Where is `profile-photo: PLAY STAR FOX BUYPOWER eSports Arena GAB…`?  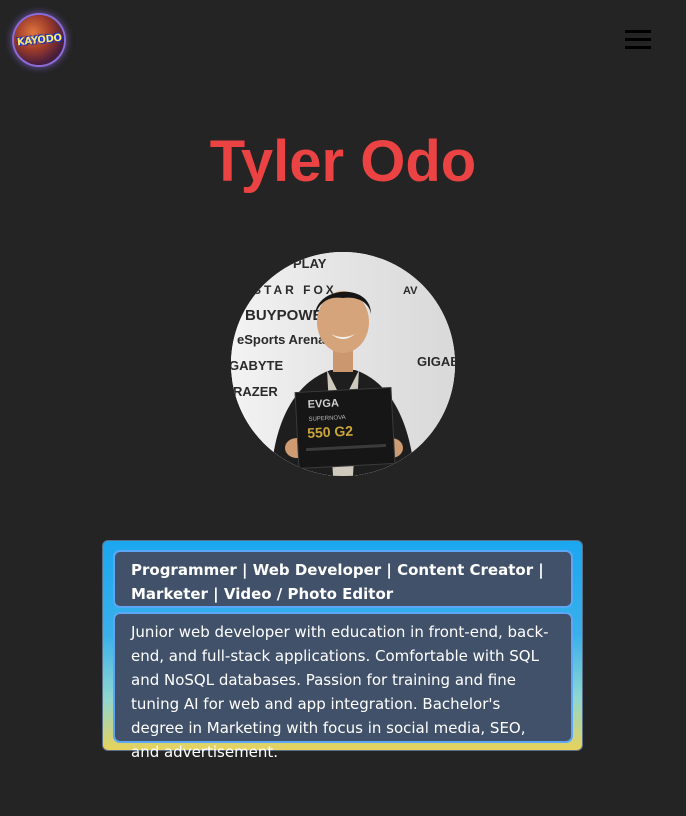 profile-photo: PLAY STAR FOX BUYPOWER eSports Arena GAB… is located at coordinates (343, 364).